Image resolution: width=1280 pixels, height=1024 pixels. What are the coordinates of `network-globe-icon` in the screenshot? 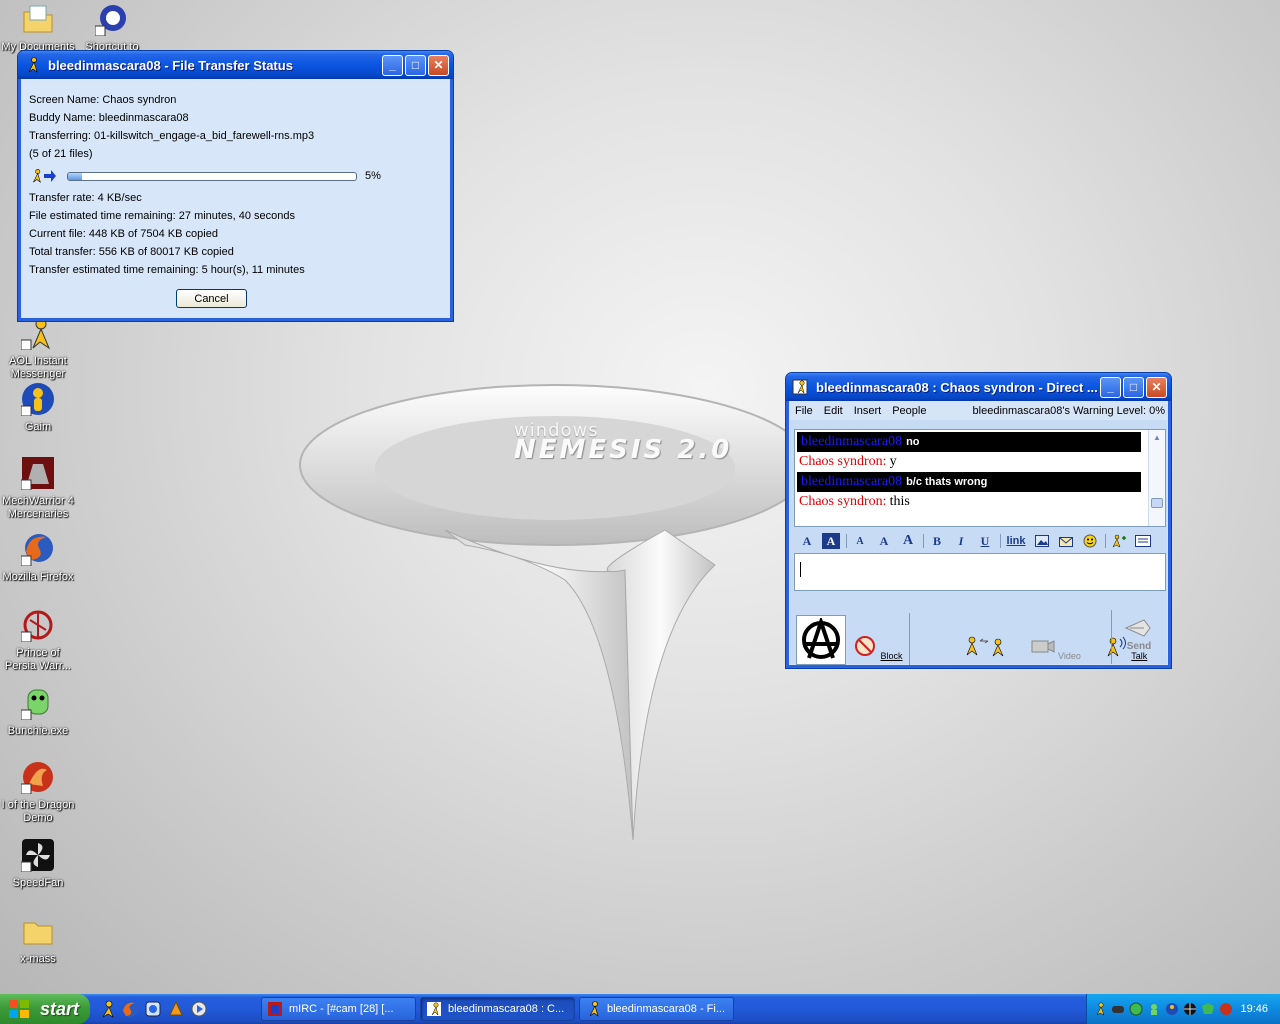 It's located at (1136, 1009).